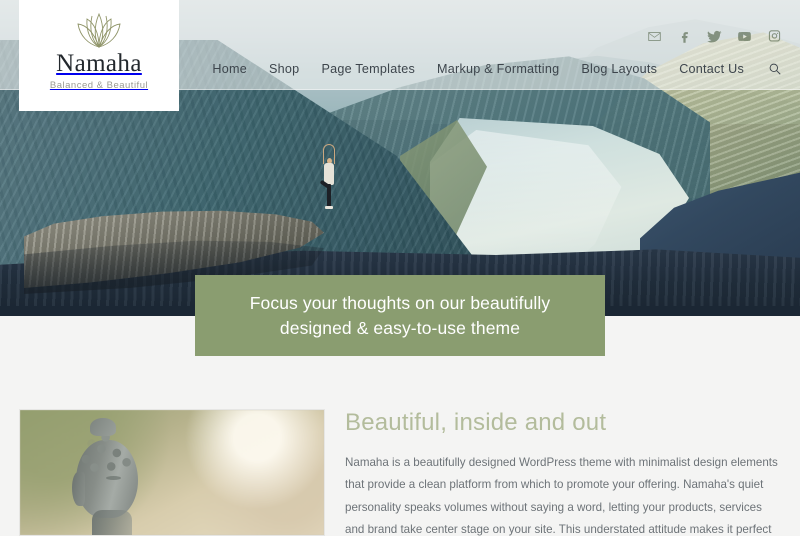 The width and height of the screenshot is (800, 536). I want to click on buddha-ear, so click(78, 489).